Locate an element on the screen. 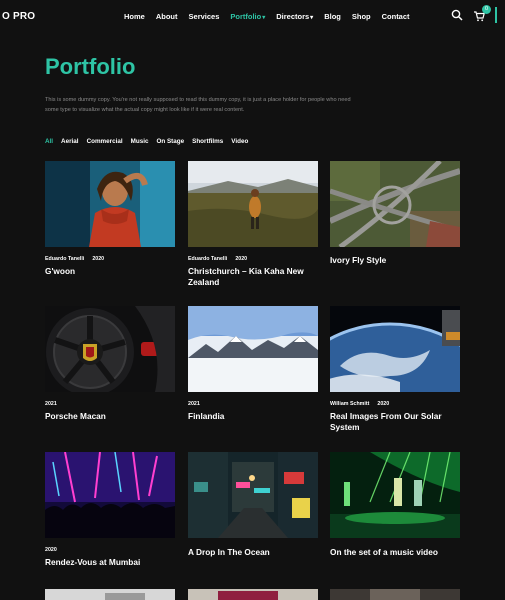  card-author: William Schmitt is located at coordinates (349, 404).